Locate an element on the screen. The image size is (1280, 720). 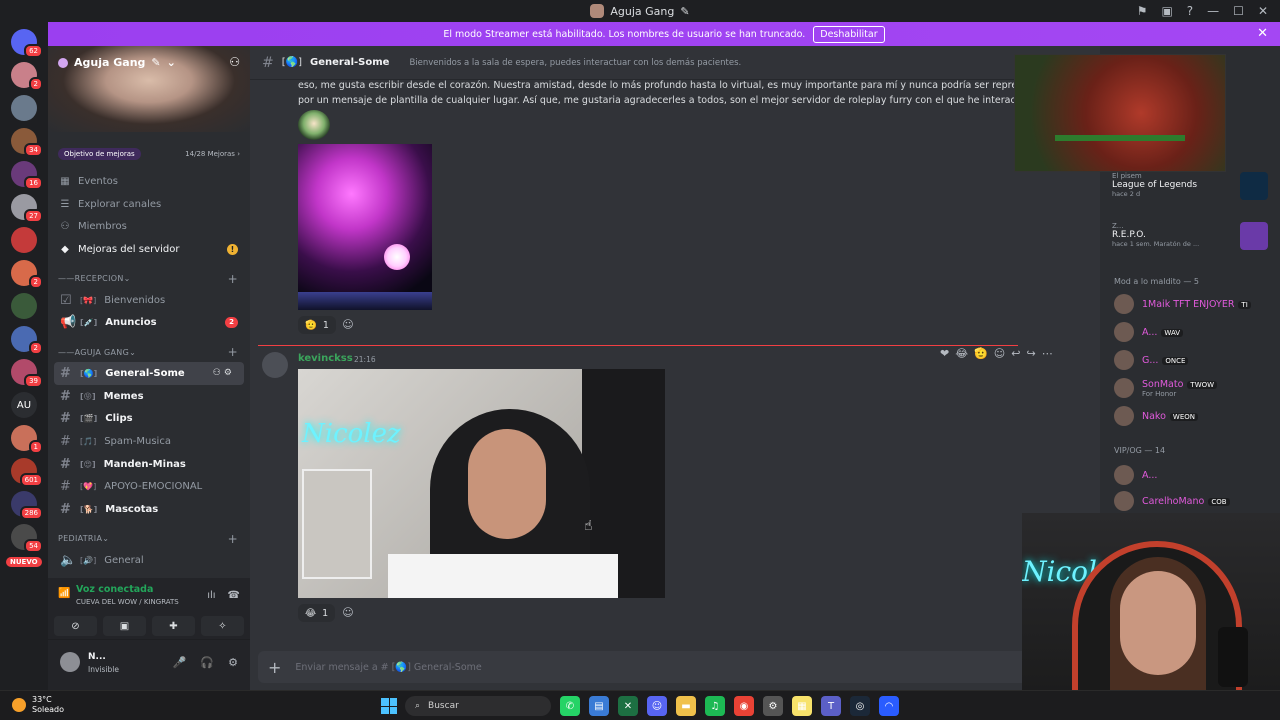
server-au: AU is located at coordinates (24, 405).